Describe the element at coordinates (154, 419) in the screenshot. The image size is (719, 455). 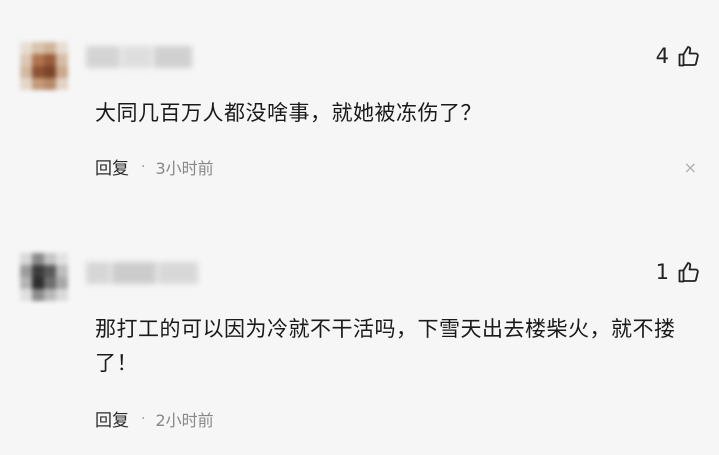
I see `comment-meta: 回复 · 2小时前` at that location.